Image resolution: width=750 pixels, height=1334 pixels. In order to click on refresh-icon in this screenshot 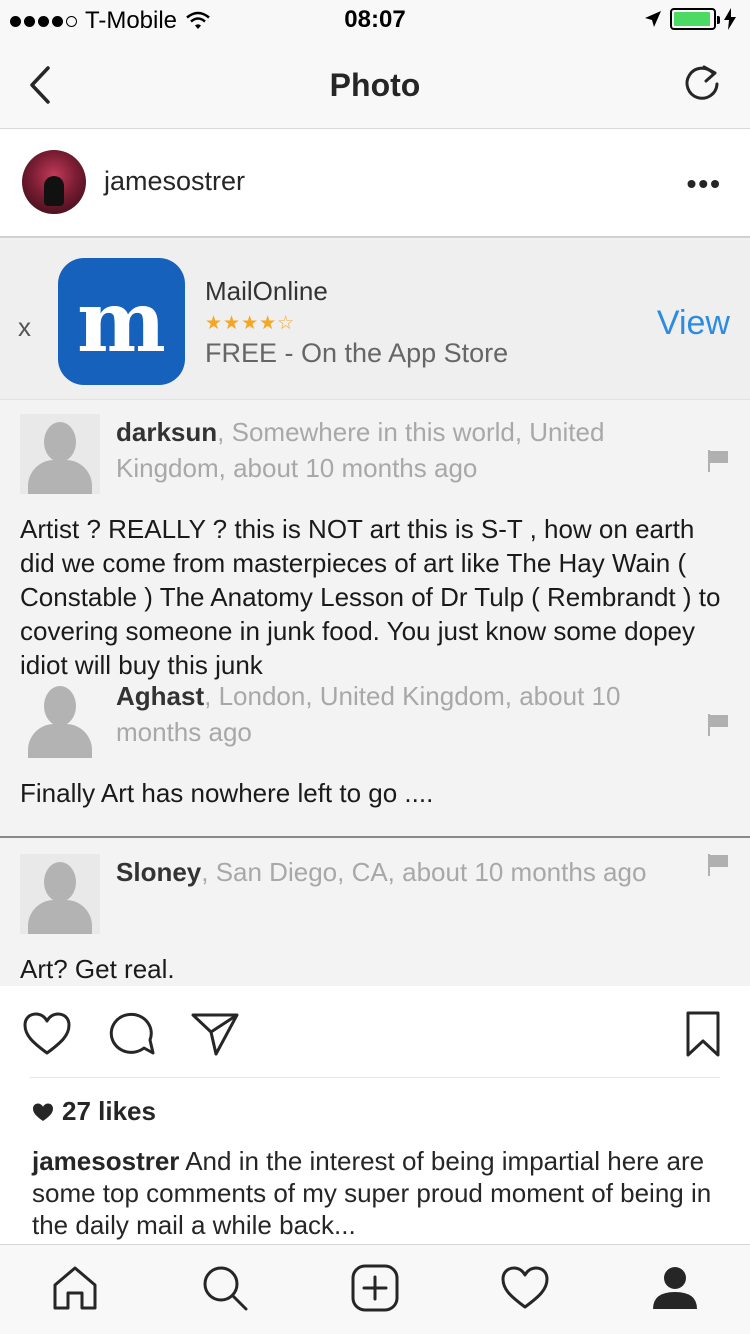, I will do `click(702, 84)`.